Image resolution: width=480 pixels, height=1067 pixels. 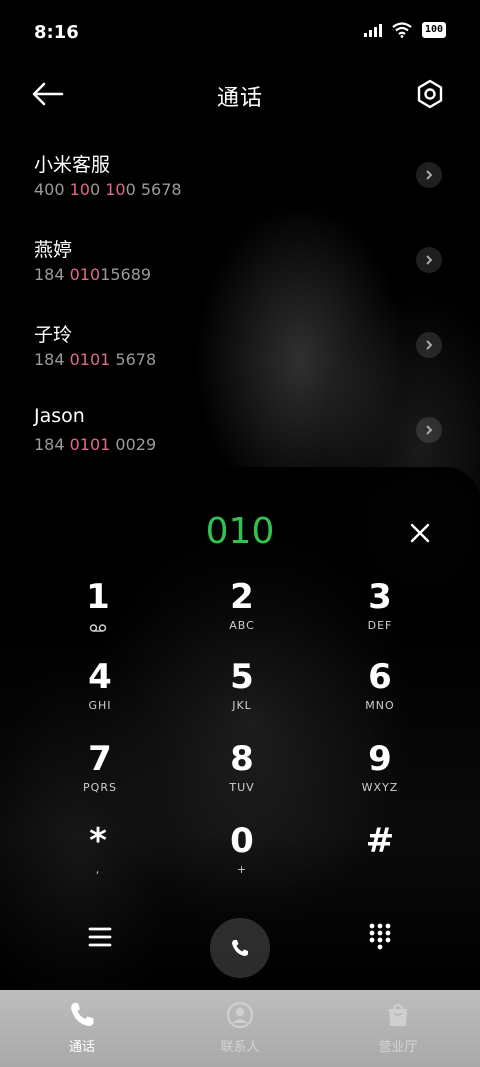 I want to click on key-1: 1, so click(x=98, y=612).